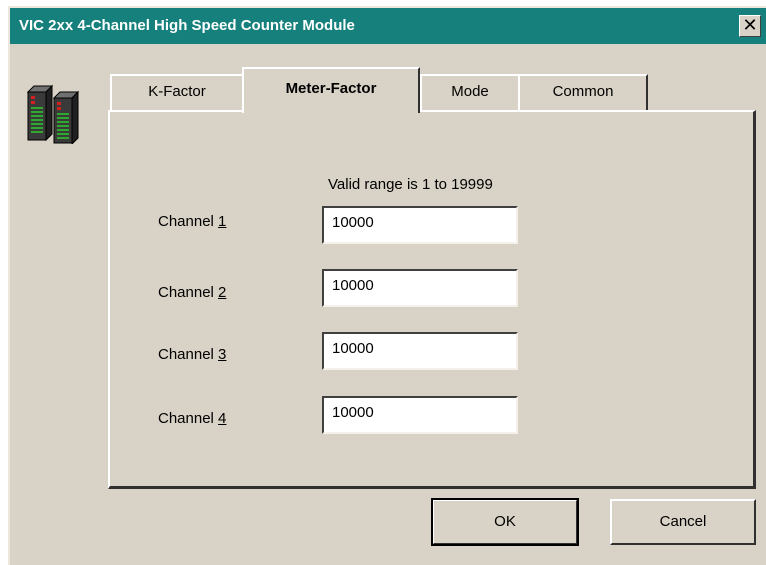 The width and height of the screenshot is (766, 565). I want to click on channel-1-label: Channel 1, so click(192, 221).